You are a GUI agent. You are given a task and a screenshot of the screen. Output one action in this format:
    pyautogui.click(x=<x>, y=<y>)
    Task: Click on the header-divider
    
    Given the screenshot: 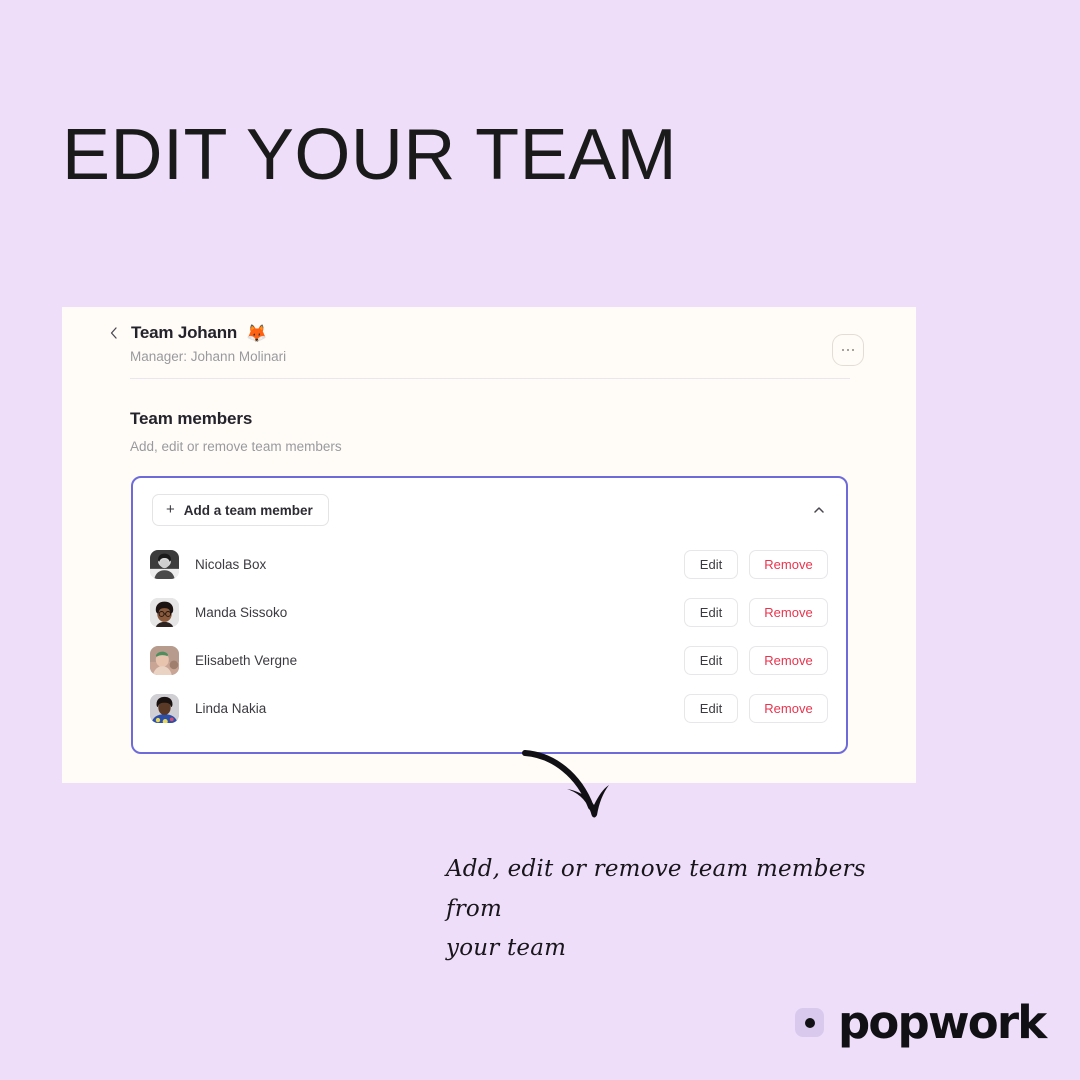 What is the action you would take?
    pyautogui.click(x=490, y=378)
    